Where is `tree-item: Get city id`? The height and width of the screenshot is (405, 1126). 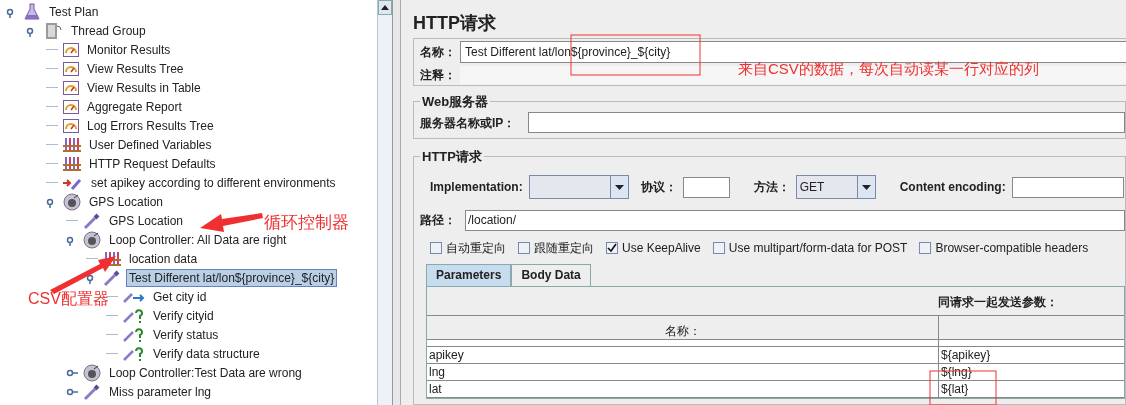 tree-item: Get city id is located at coordinates (180, 296).